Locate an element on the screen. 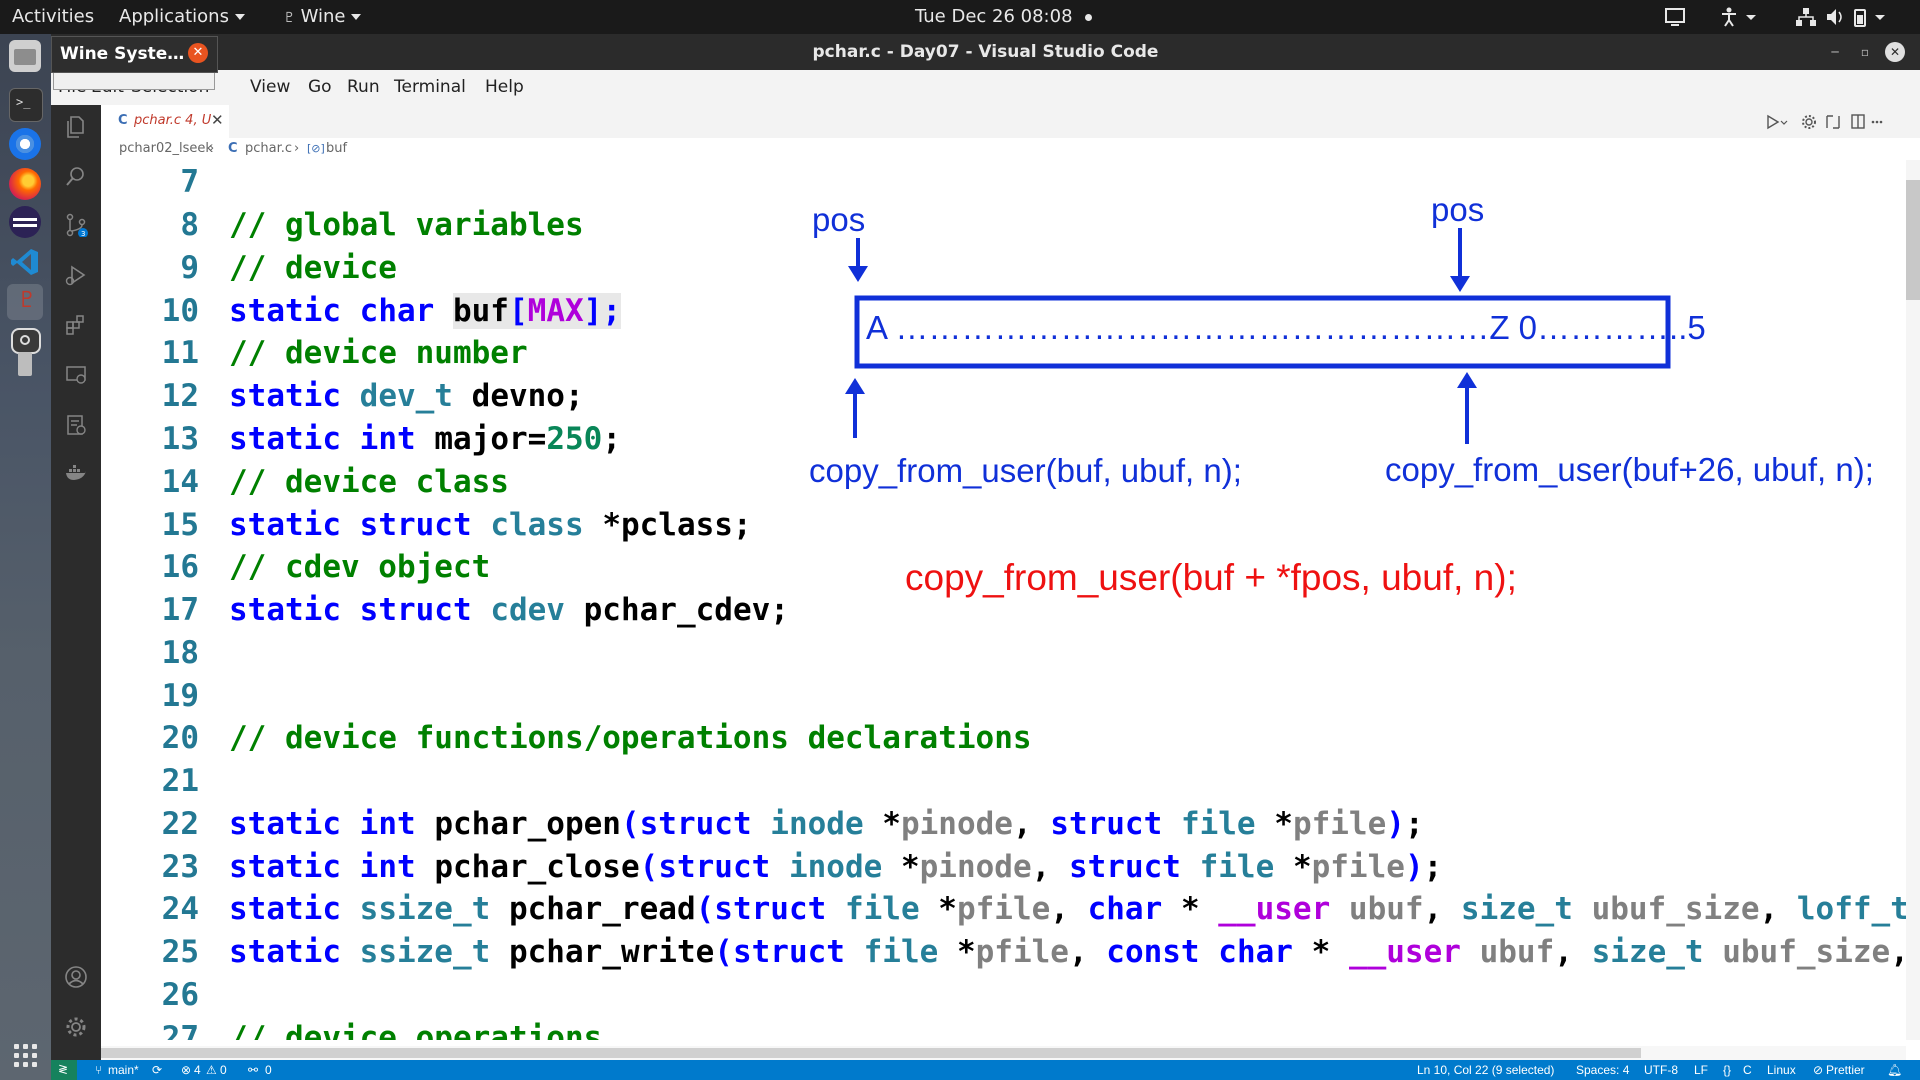  tab-pchar-c: C pchar.c 4, U ✕ is located at coordinates (165, 121).